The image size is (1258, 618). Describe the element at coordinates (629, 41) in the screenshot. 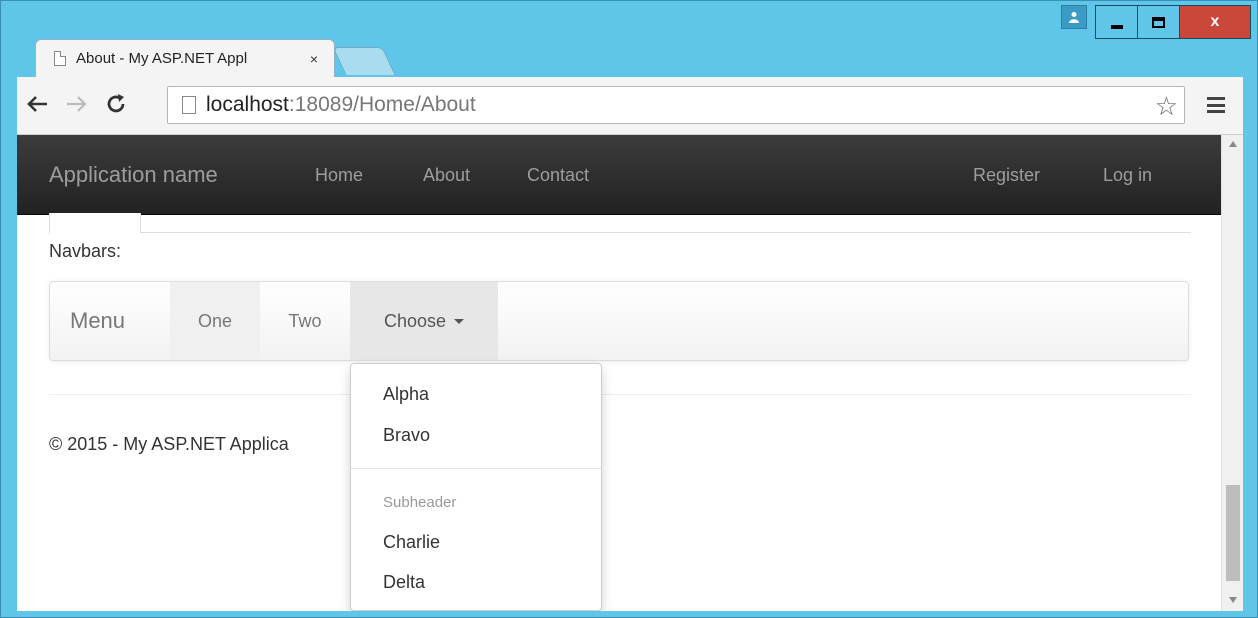

I see `title-bar: x About - My ASP.NET Appl ×` at that location.